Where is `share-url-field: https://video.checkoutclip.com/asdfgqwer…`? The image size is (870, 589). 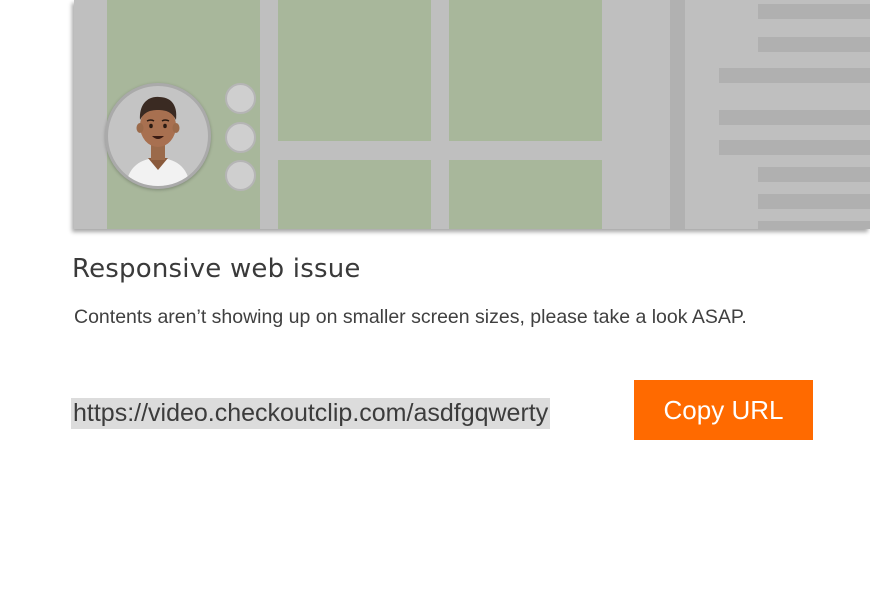
share-url-field: https://video.checkoutclip.com/asdfgqwer… is located at coordinates (311, 413).